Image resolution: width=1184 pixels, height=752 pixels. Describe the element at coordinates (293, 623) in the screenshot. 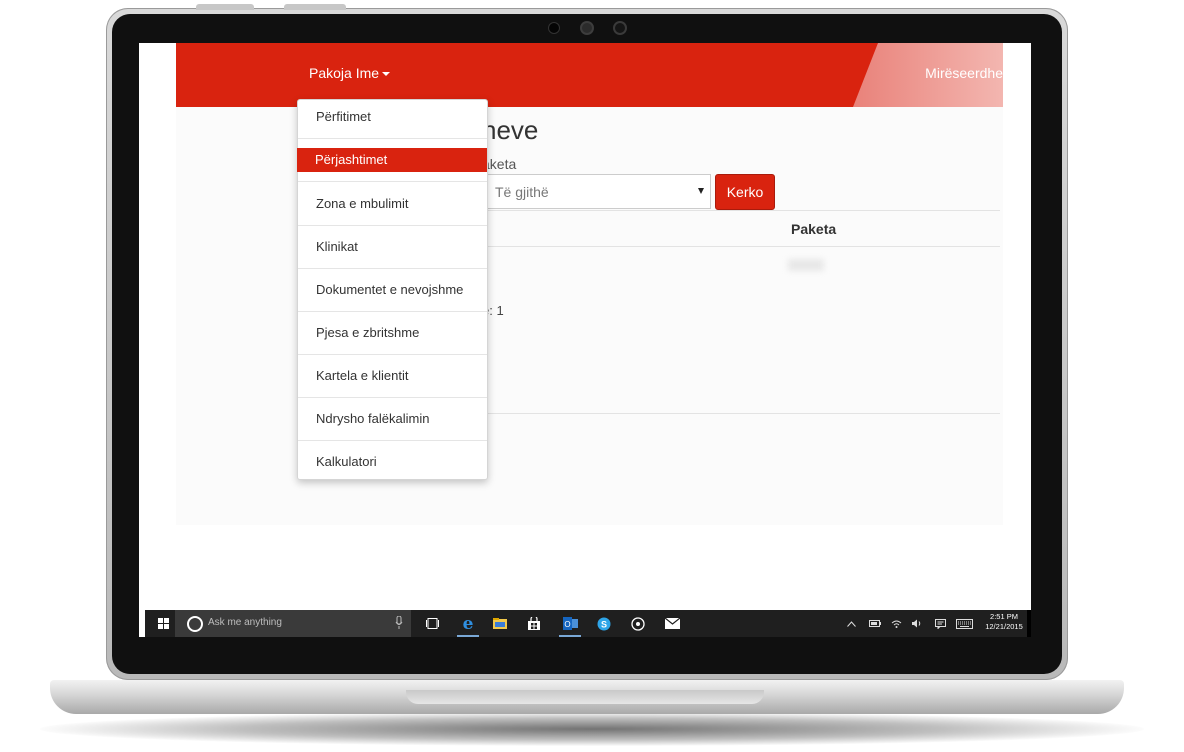

I see `cortana-search-box: Ask me anything` at that location.